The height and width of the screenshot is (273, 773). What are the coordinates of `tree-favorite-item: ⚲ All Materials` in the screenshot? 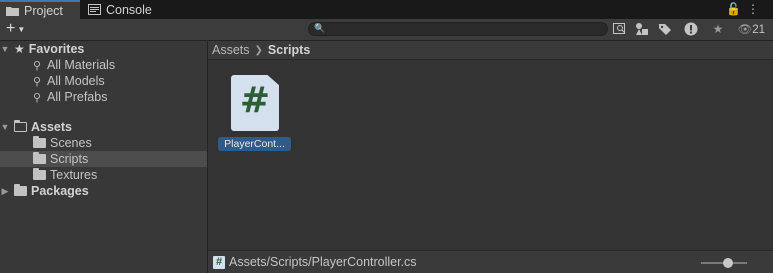 It's located at (103, 65).